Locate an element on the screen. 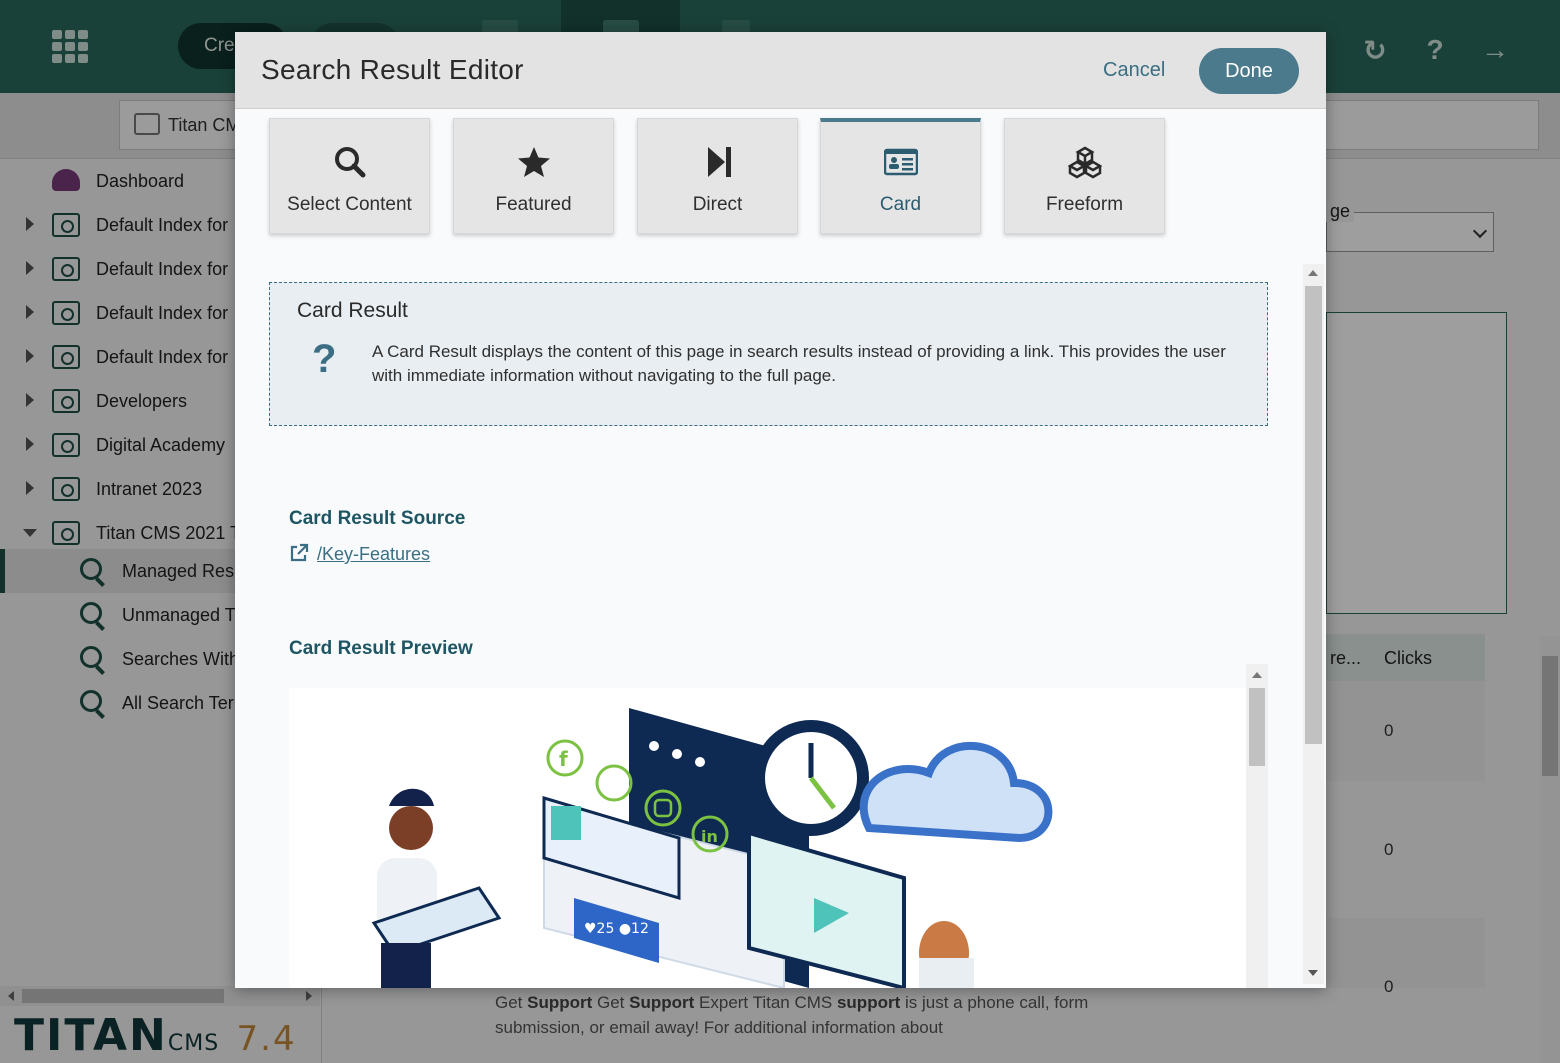  mode-select-content: Select Content is located at coordinates (349, 176).